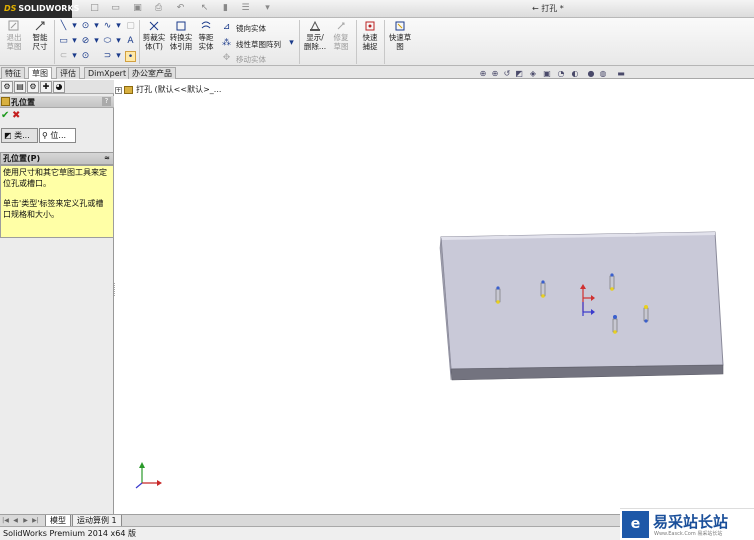  What do you see at coordinates (341, 26) in the screenshot?
I see `repair-sketch-icon` at bounding box center [341, 26].